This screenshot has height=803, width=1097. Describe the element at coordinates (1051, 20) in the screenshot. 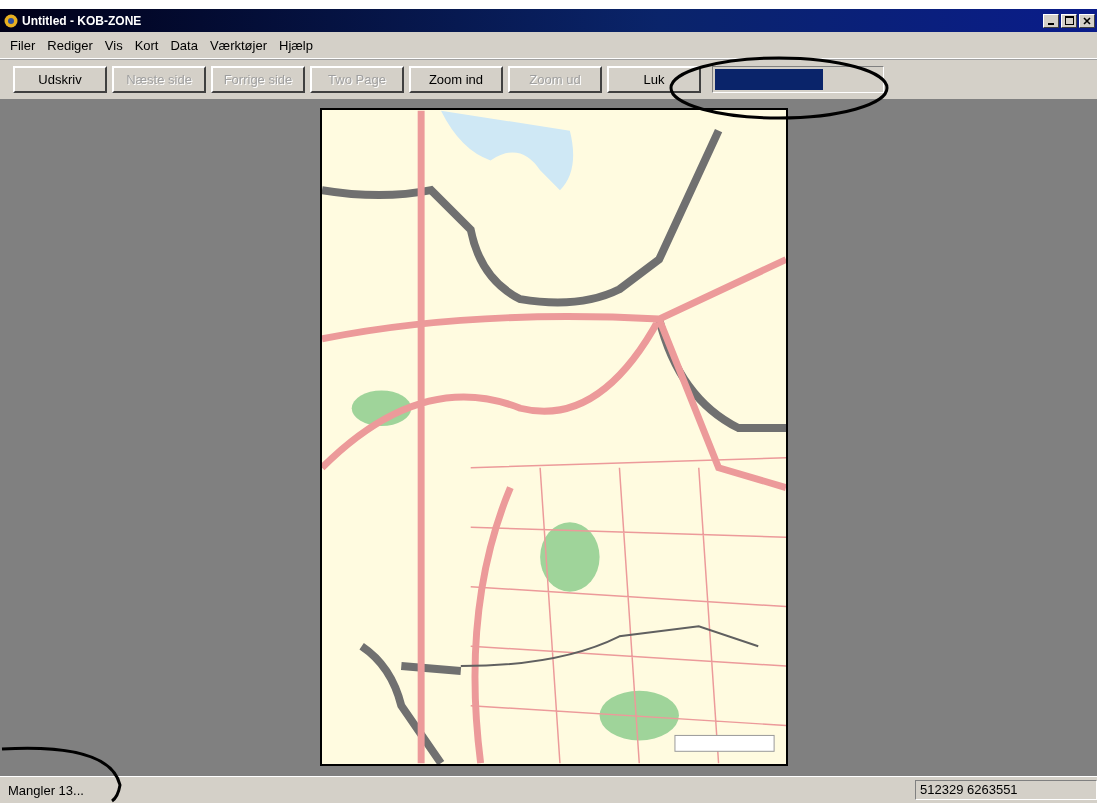

I see `minimize-button` at that location.